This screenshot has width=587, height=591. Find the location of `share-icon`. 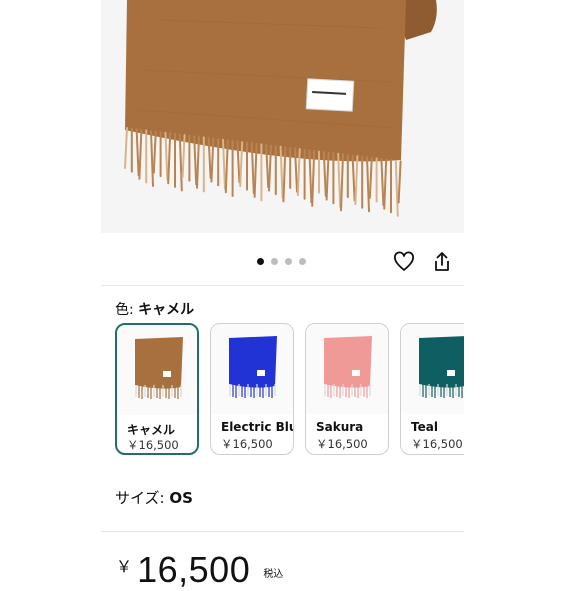

share-icon is located at coordinates (442, 262).